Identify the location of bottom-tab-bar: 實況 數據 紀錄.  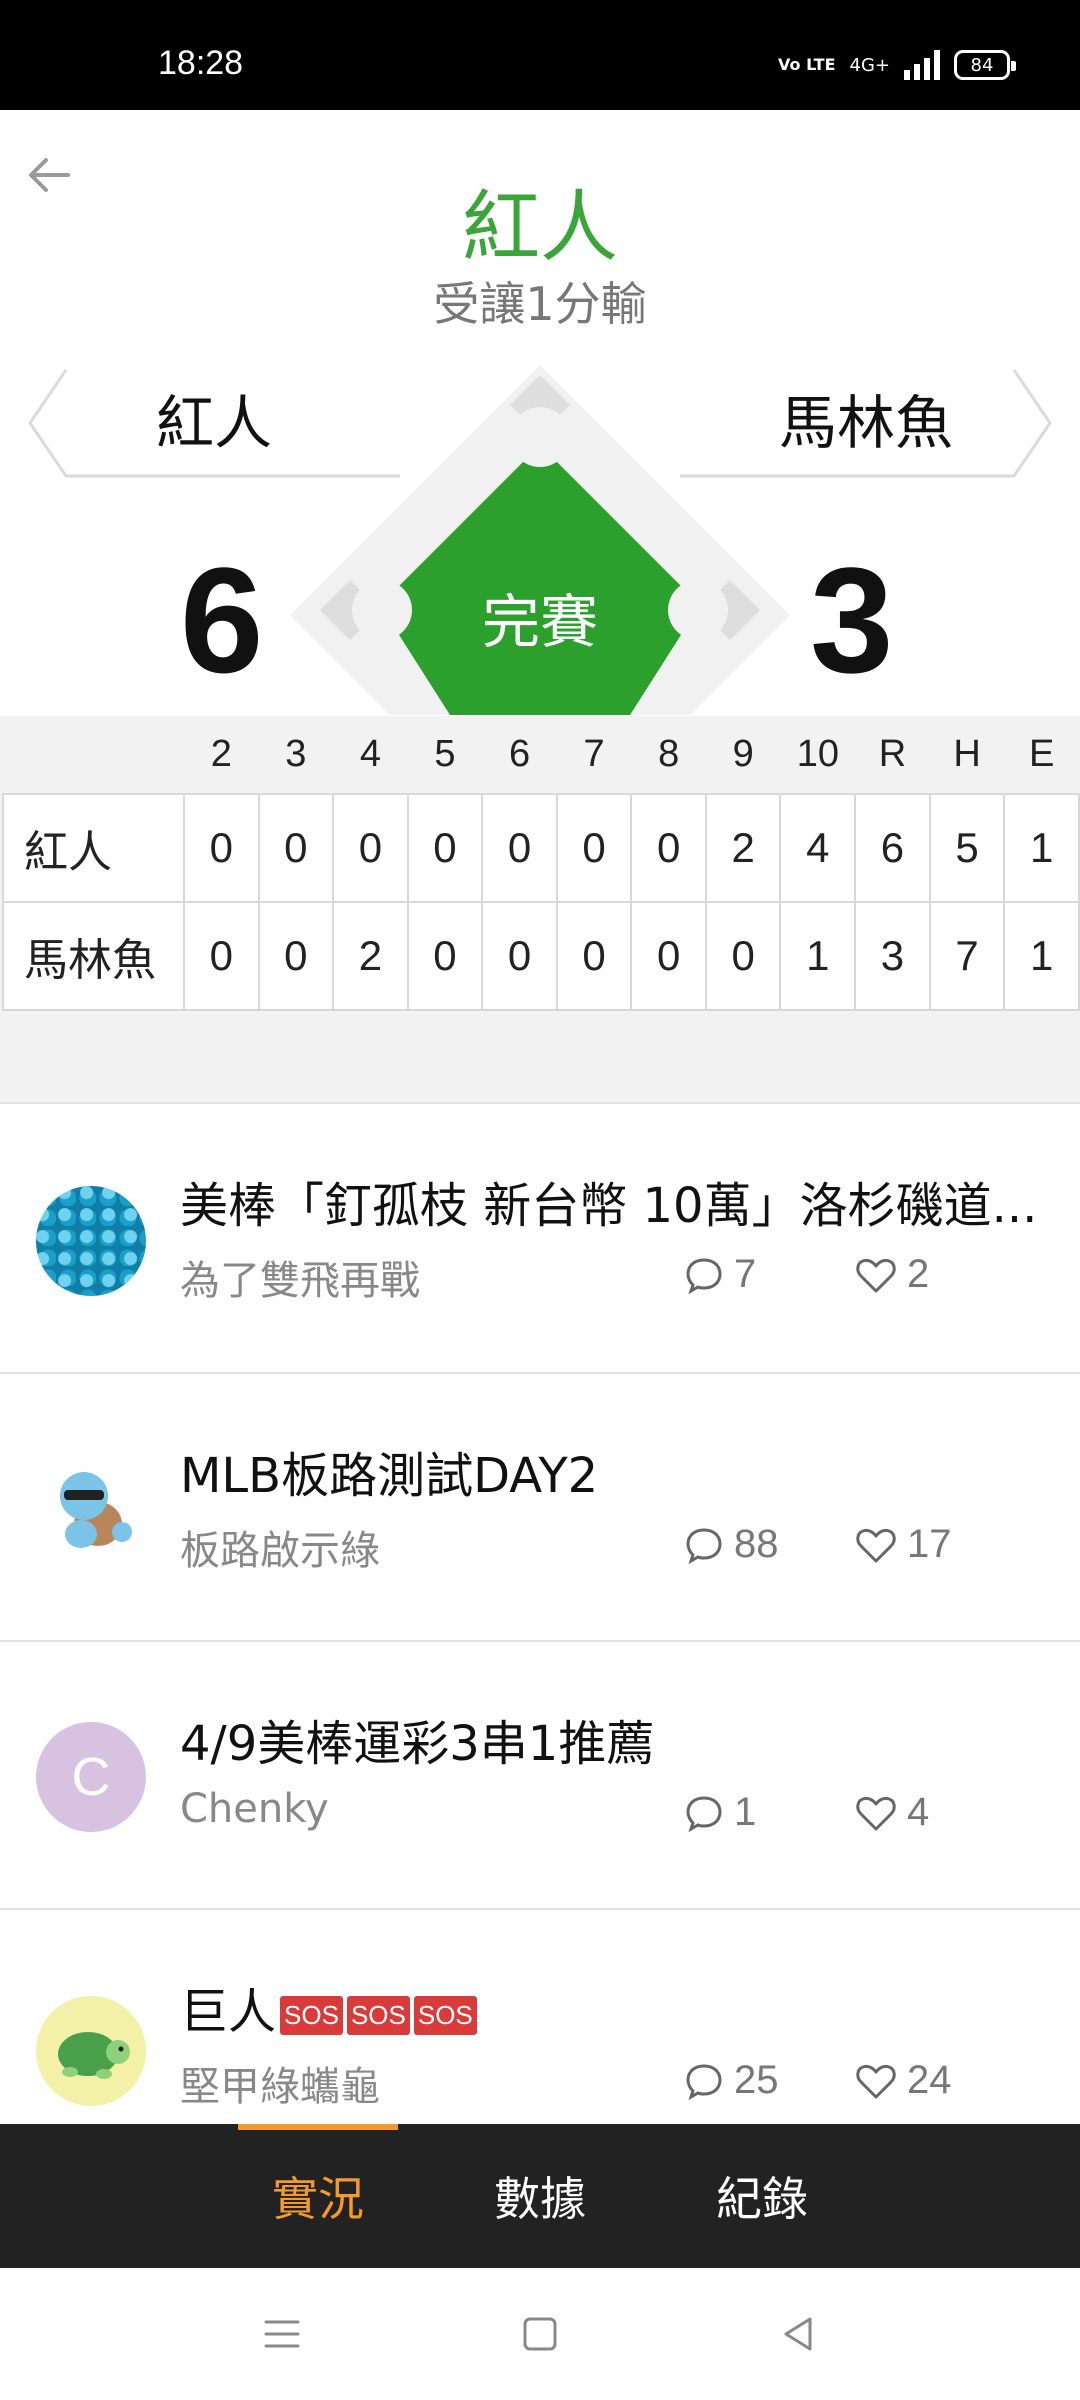
(540, 2196).